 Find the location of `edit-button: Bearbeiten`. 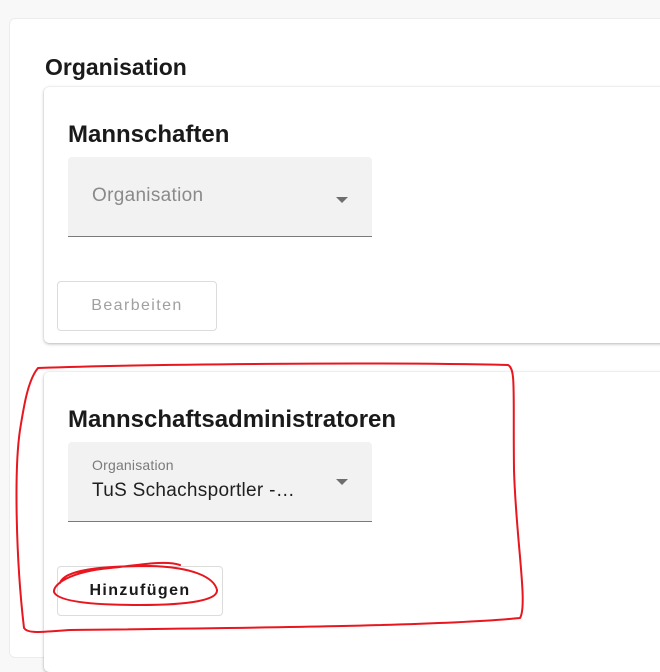

edit-button: Bearbeiten is located at coordinates (137, 306).